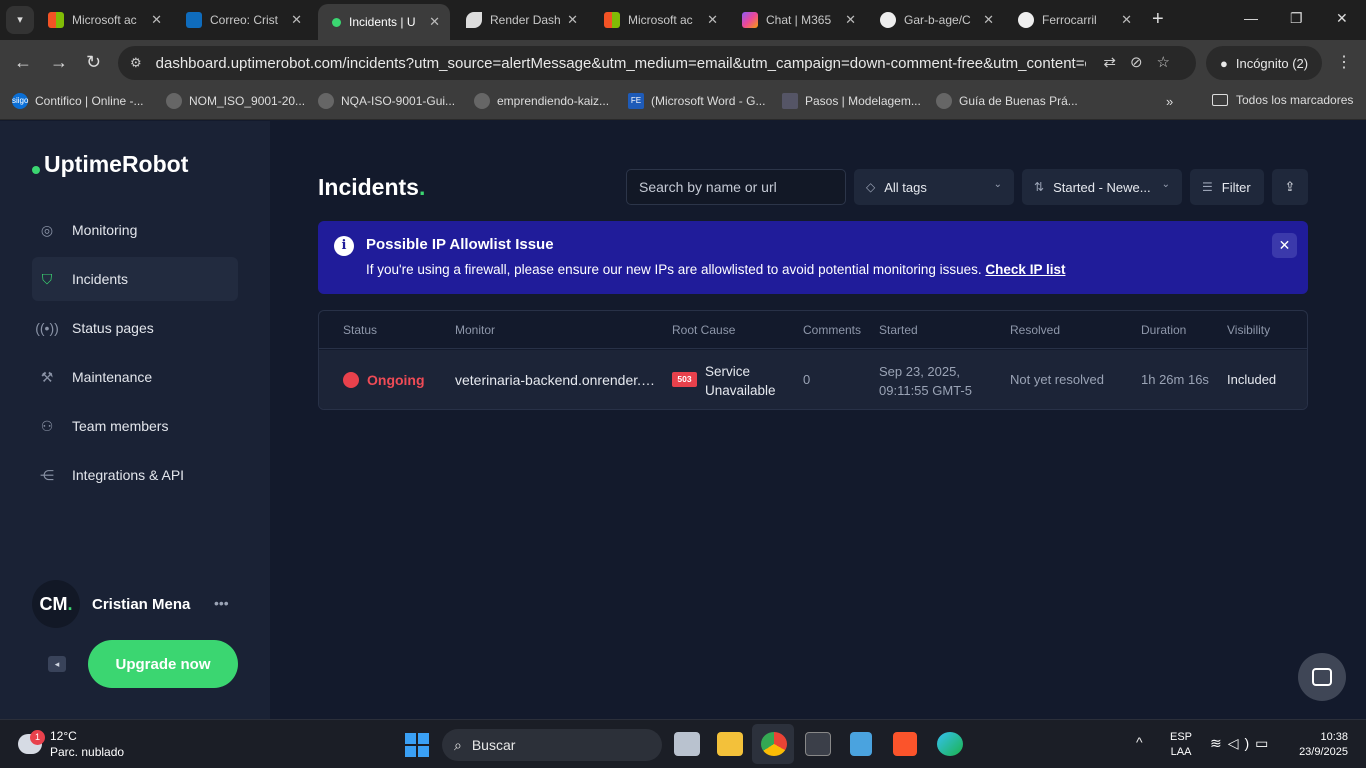  Describe the element at coordinates (360, 330) in the screenshot. I see `column-header: Status` at that location.